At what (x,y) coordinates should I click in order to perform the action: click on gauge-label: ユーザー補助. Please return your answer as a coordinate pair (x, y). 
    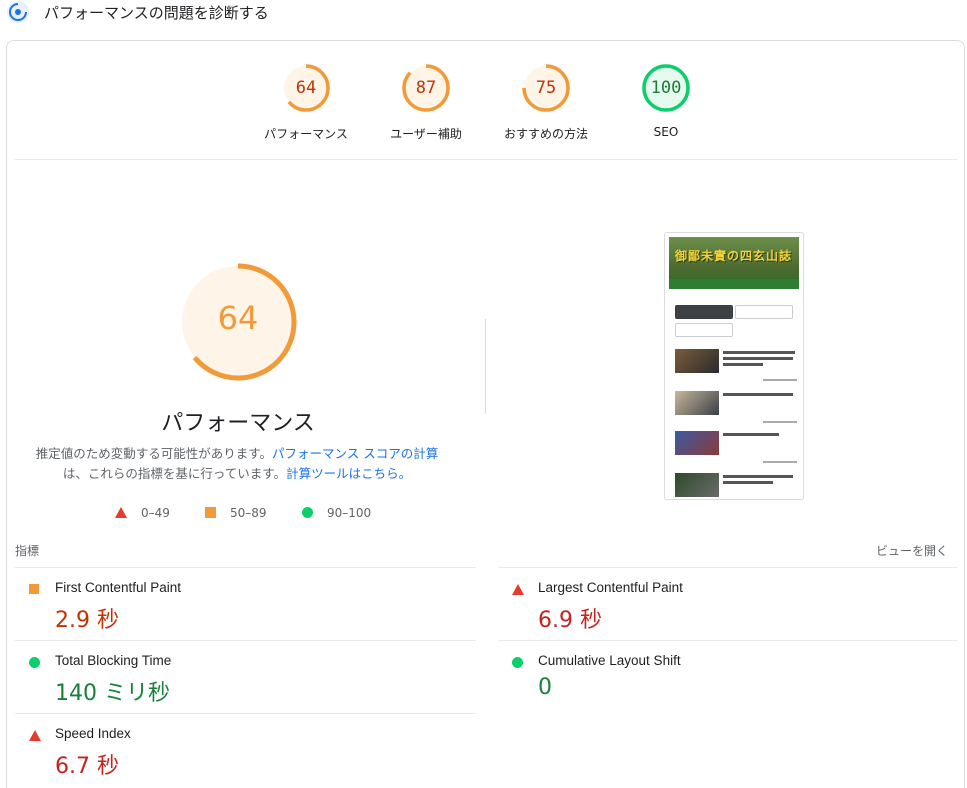
    Looking at the image, I should click on (426, 134).